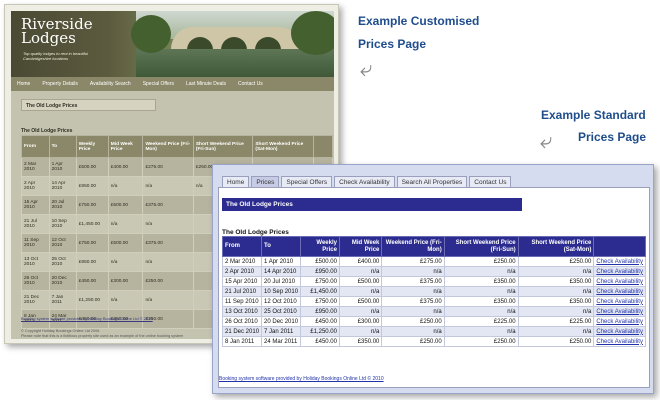 This screenshot has width=660, height=400. What do you see at coordinates (110, 84) in the screenshot?
I see `nav-availability-search: Availability Search` at bounding box center [110, 84].